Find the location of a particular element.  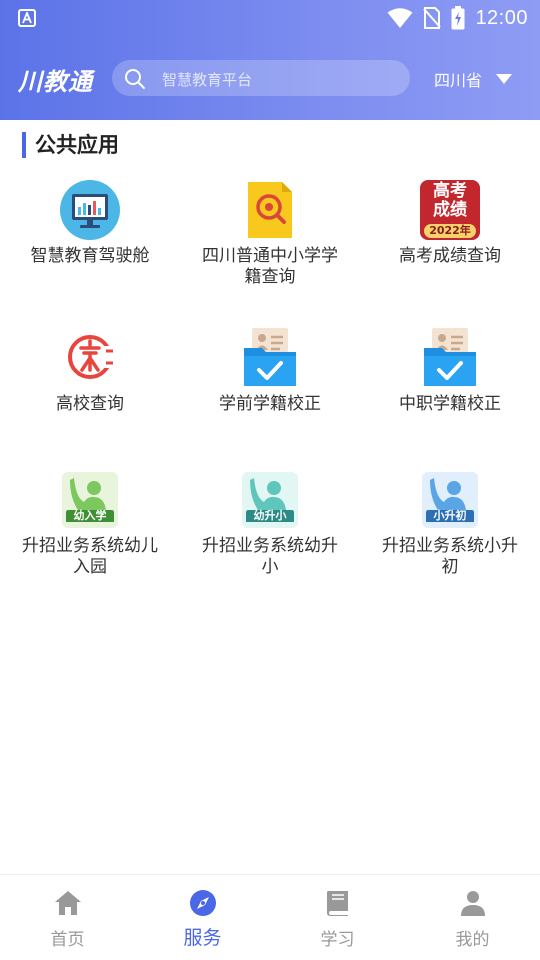

app-label: 升招业务系统小升初 is located at coordinates (450, 556).